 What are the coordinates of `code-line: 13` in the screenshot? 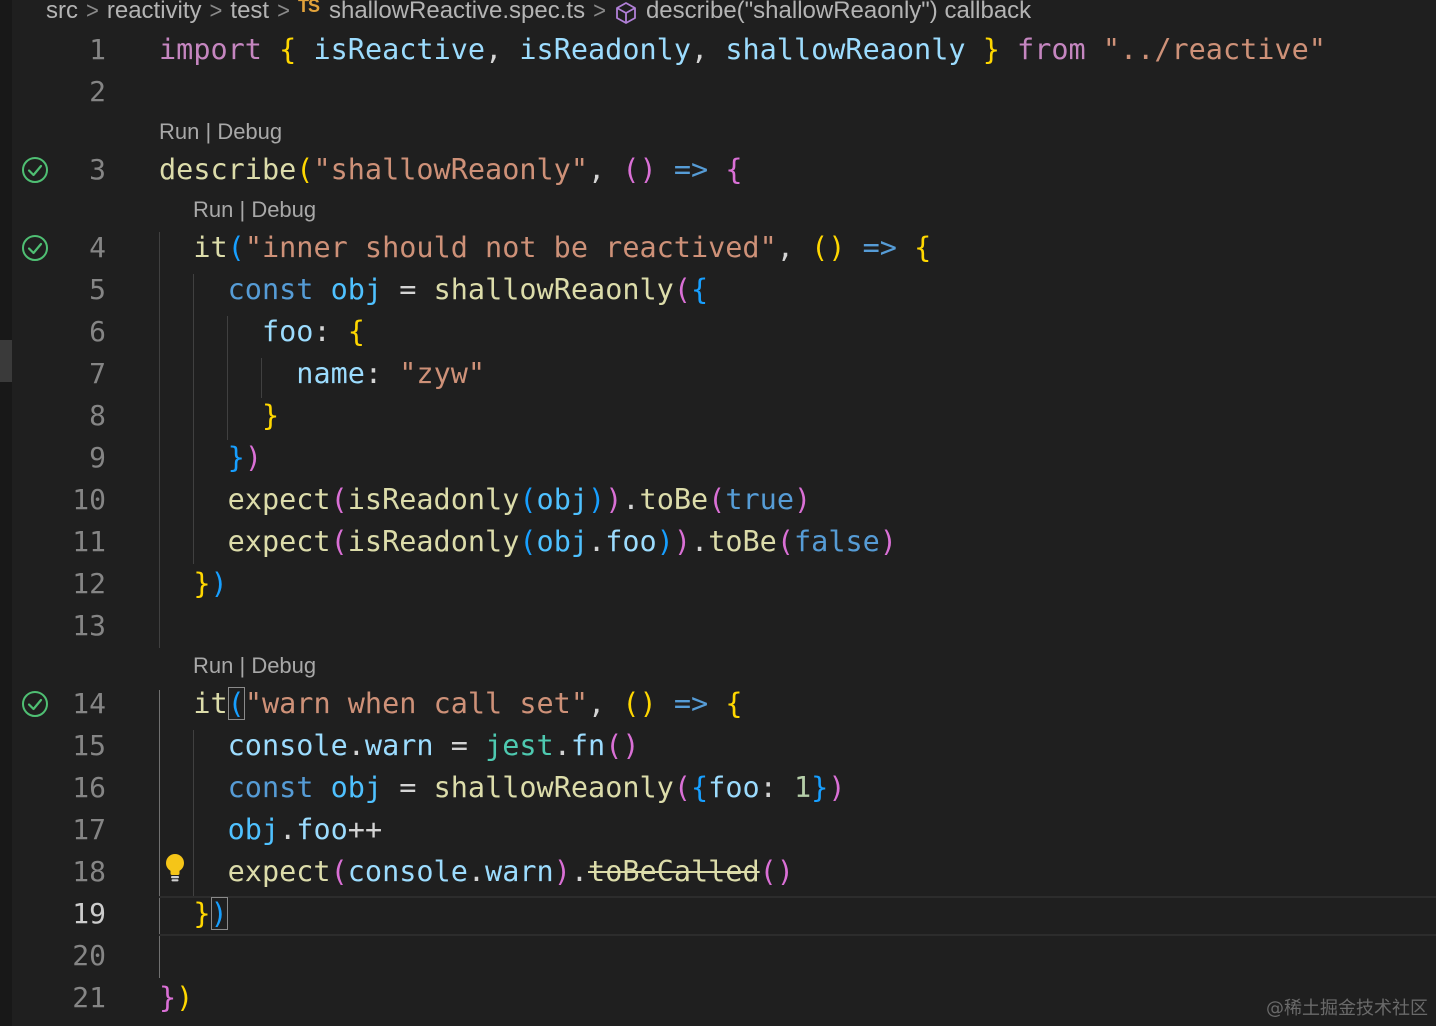 It's located at (718, 626).